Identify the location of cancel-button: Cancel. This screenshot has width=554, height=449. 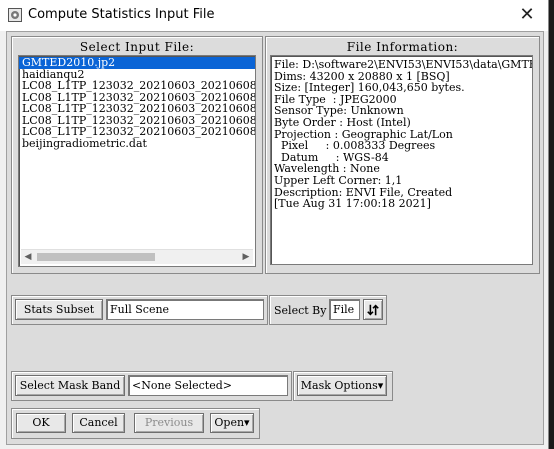
(98, 423).